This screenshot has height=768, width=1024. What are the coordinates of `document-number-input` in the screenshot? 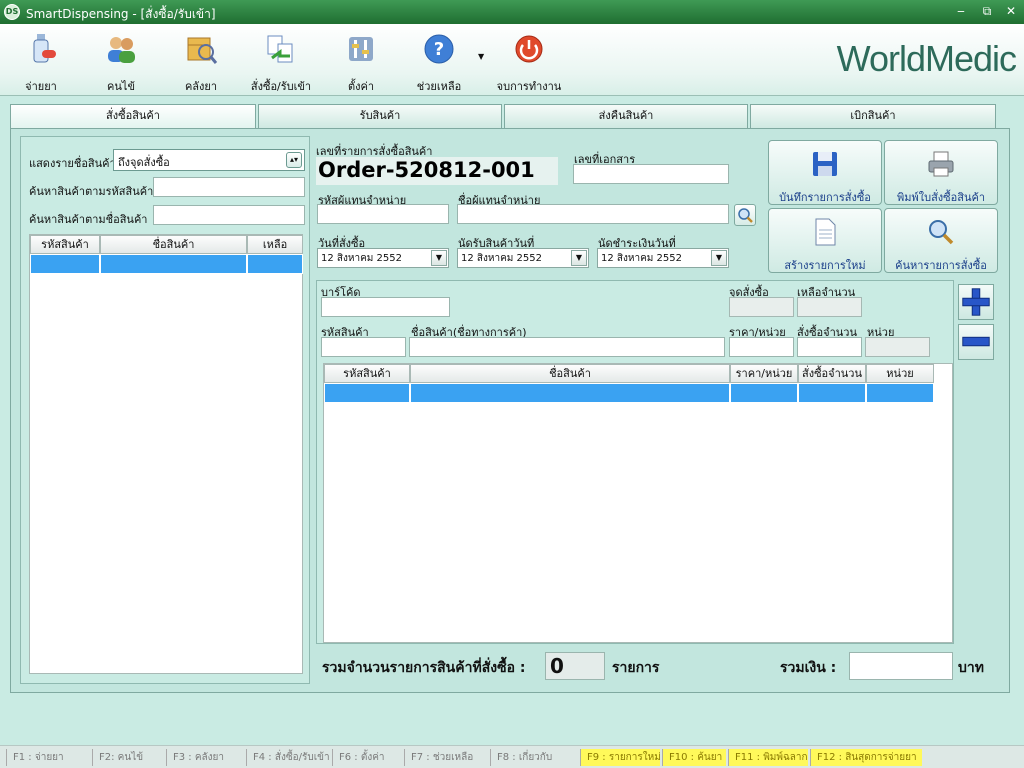 It's located at (651, 174).